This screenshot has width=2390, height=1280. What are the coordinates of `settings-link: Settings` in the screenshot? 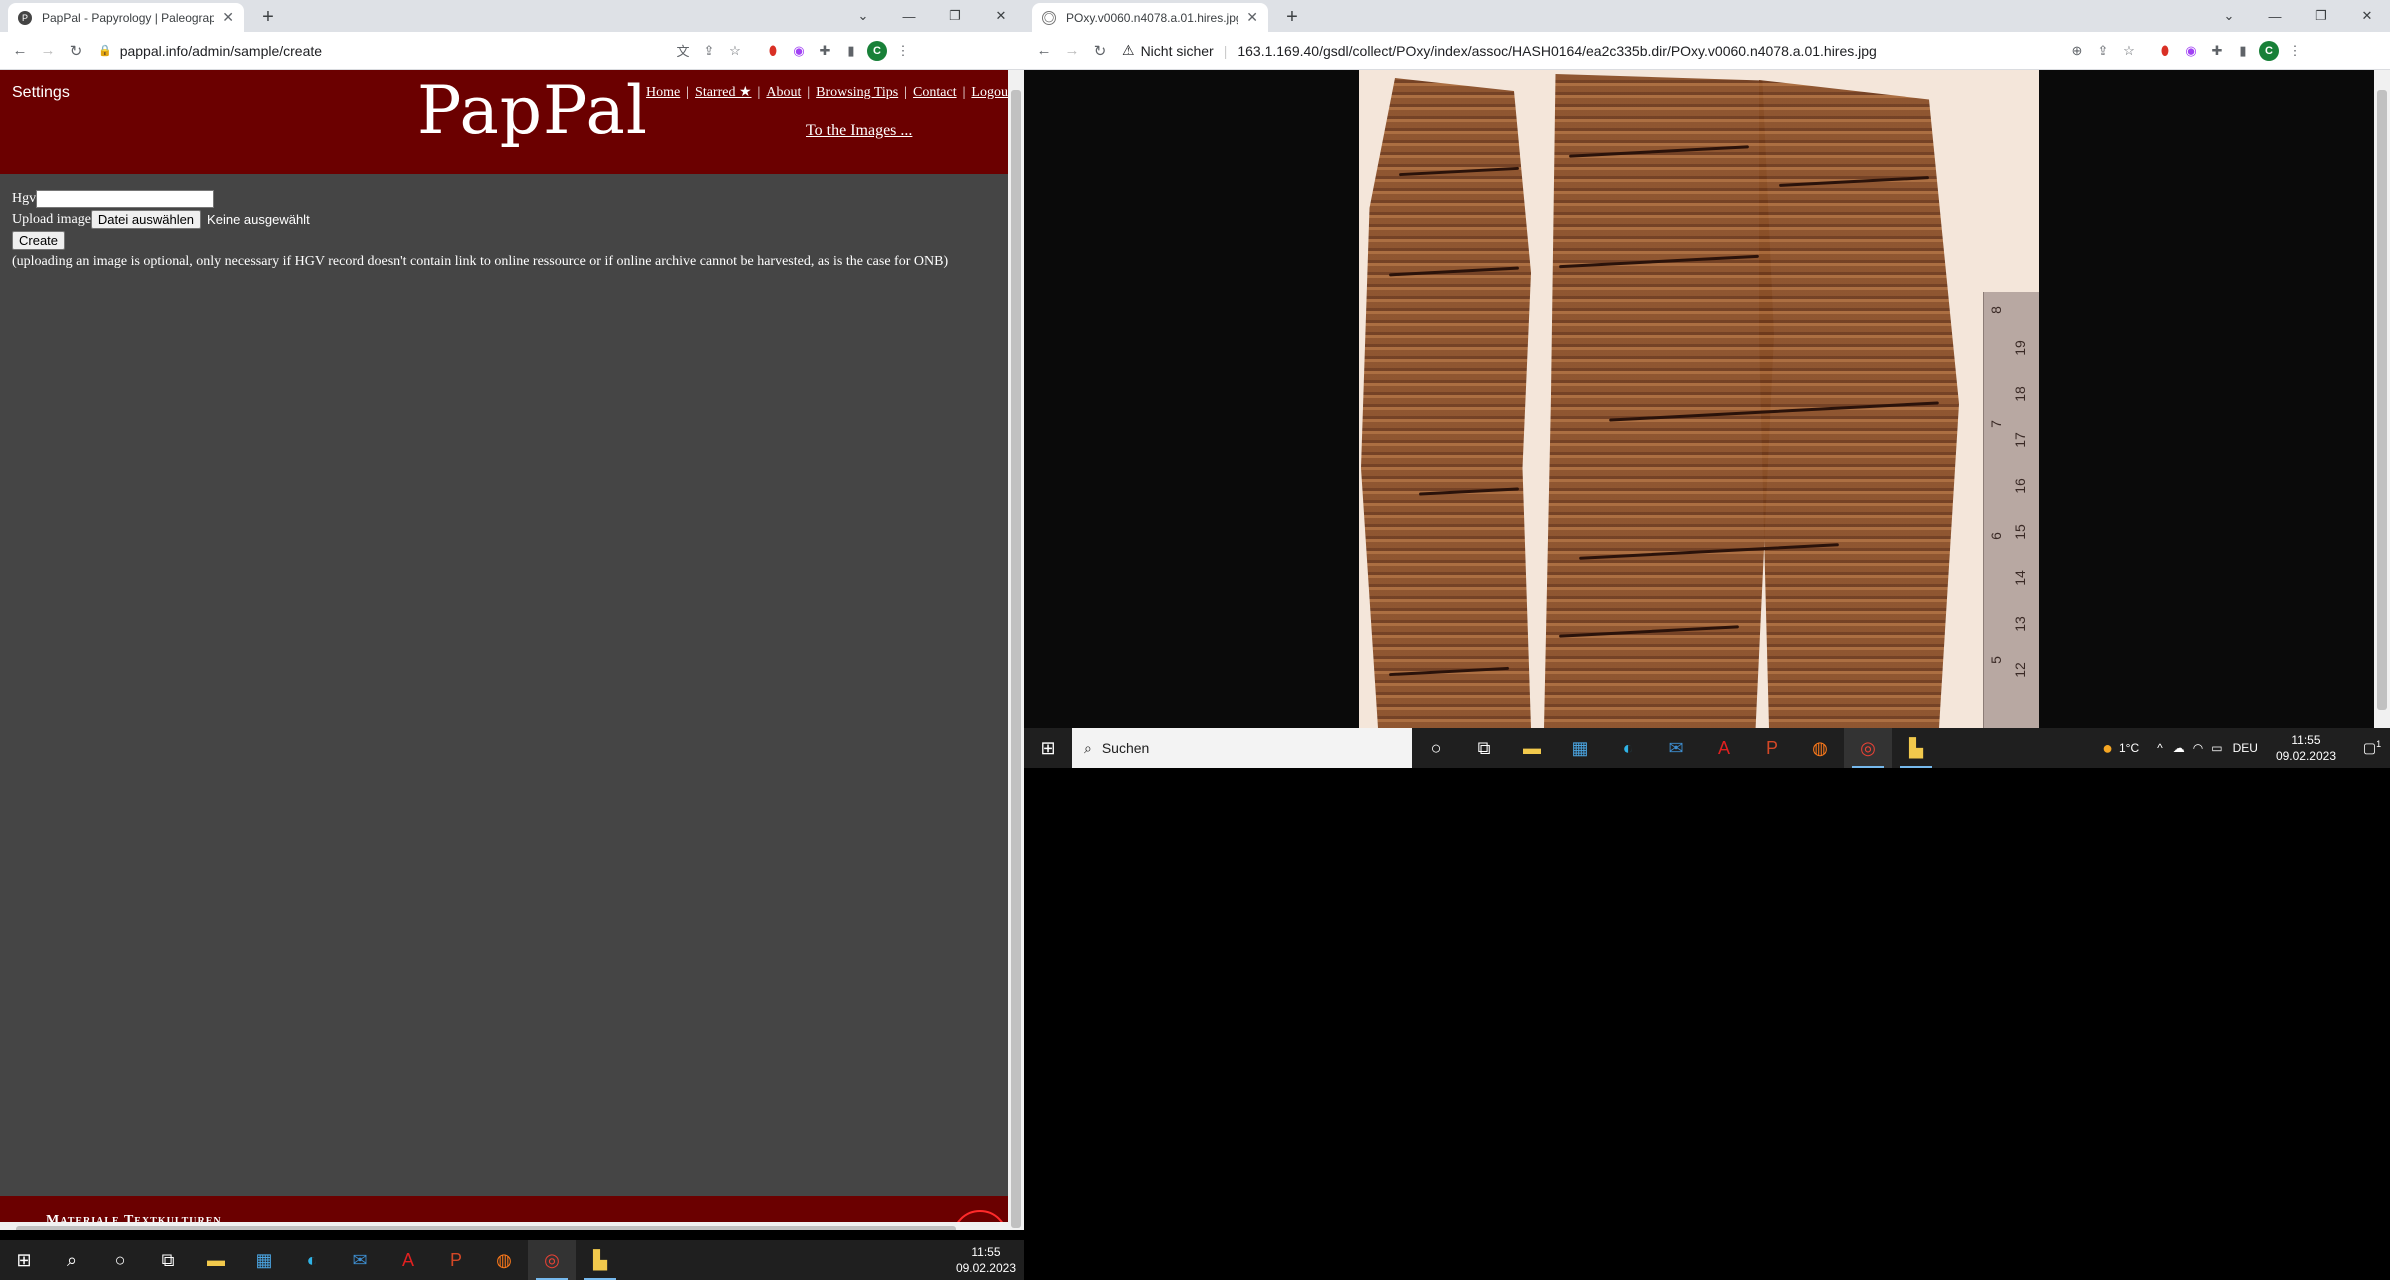 It's located at (41, 93).